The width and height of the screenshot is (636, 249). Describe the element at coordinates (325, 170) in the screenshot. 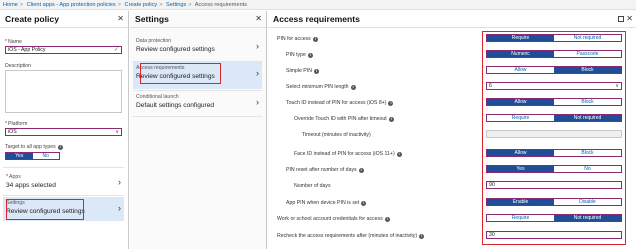

I see `pin-reset-label: PIN reset after number of days i` at that location.